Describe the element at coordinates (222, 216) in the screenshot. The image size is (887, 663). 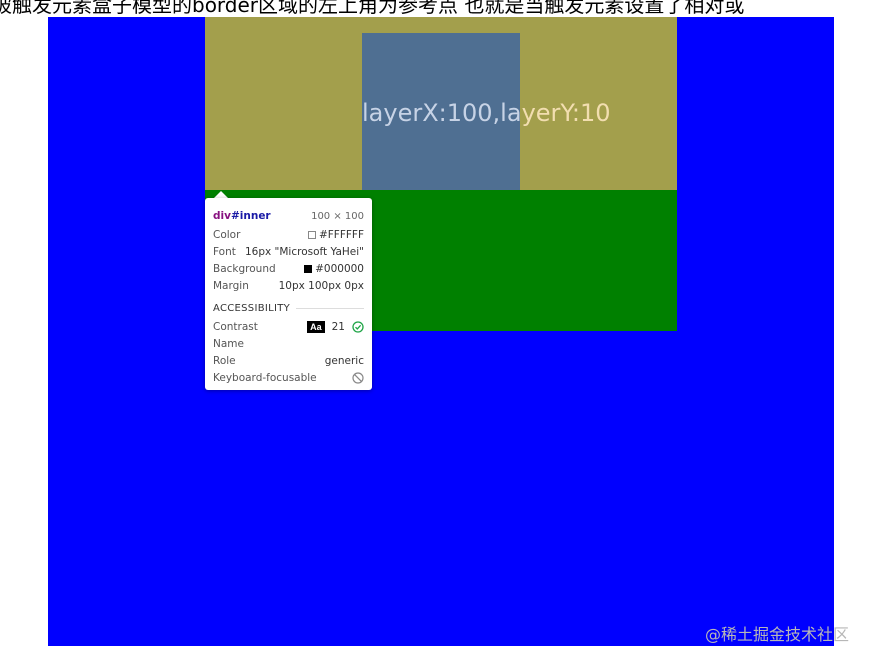
I see `element-tag: div` at that location.